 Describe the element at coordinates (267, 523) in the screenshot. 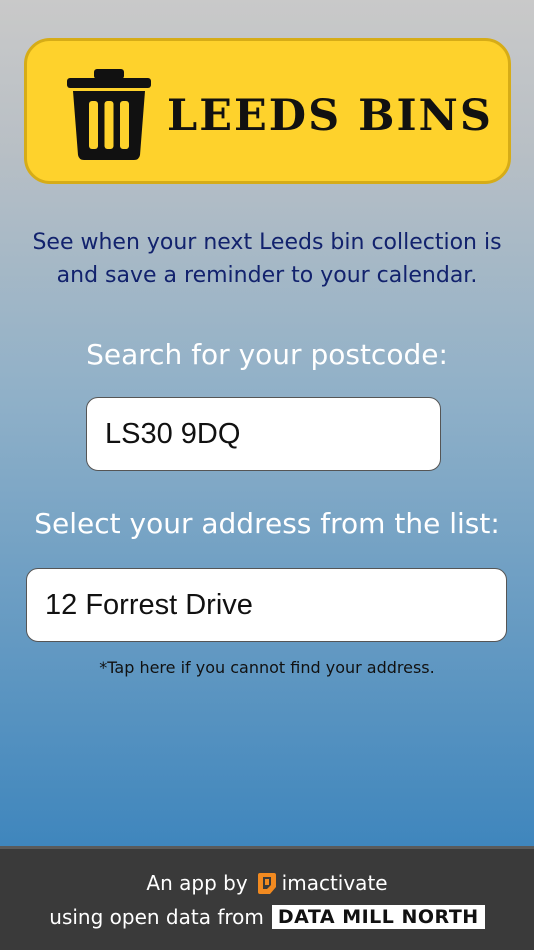

I see `address-label: Select your address from the list:` at that location.